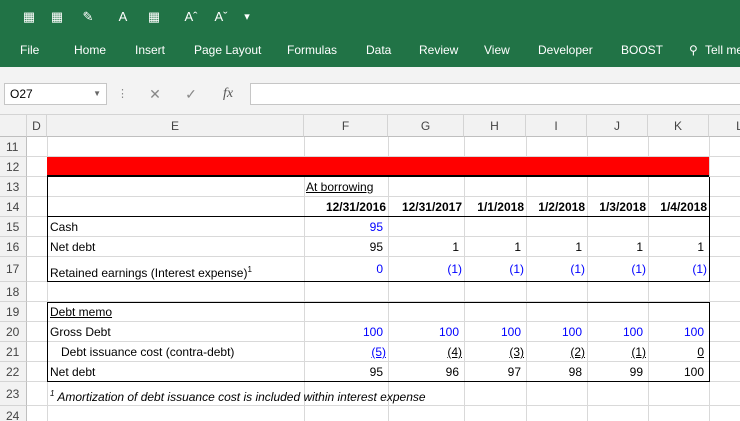 The height and width of the screenshot is (421, 740). Describe the element at coordinates (191, 17) in the screenshot. I see `increase-font-icon: Aˆ` at that location.